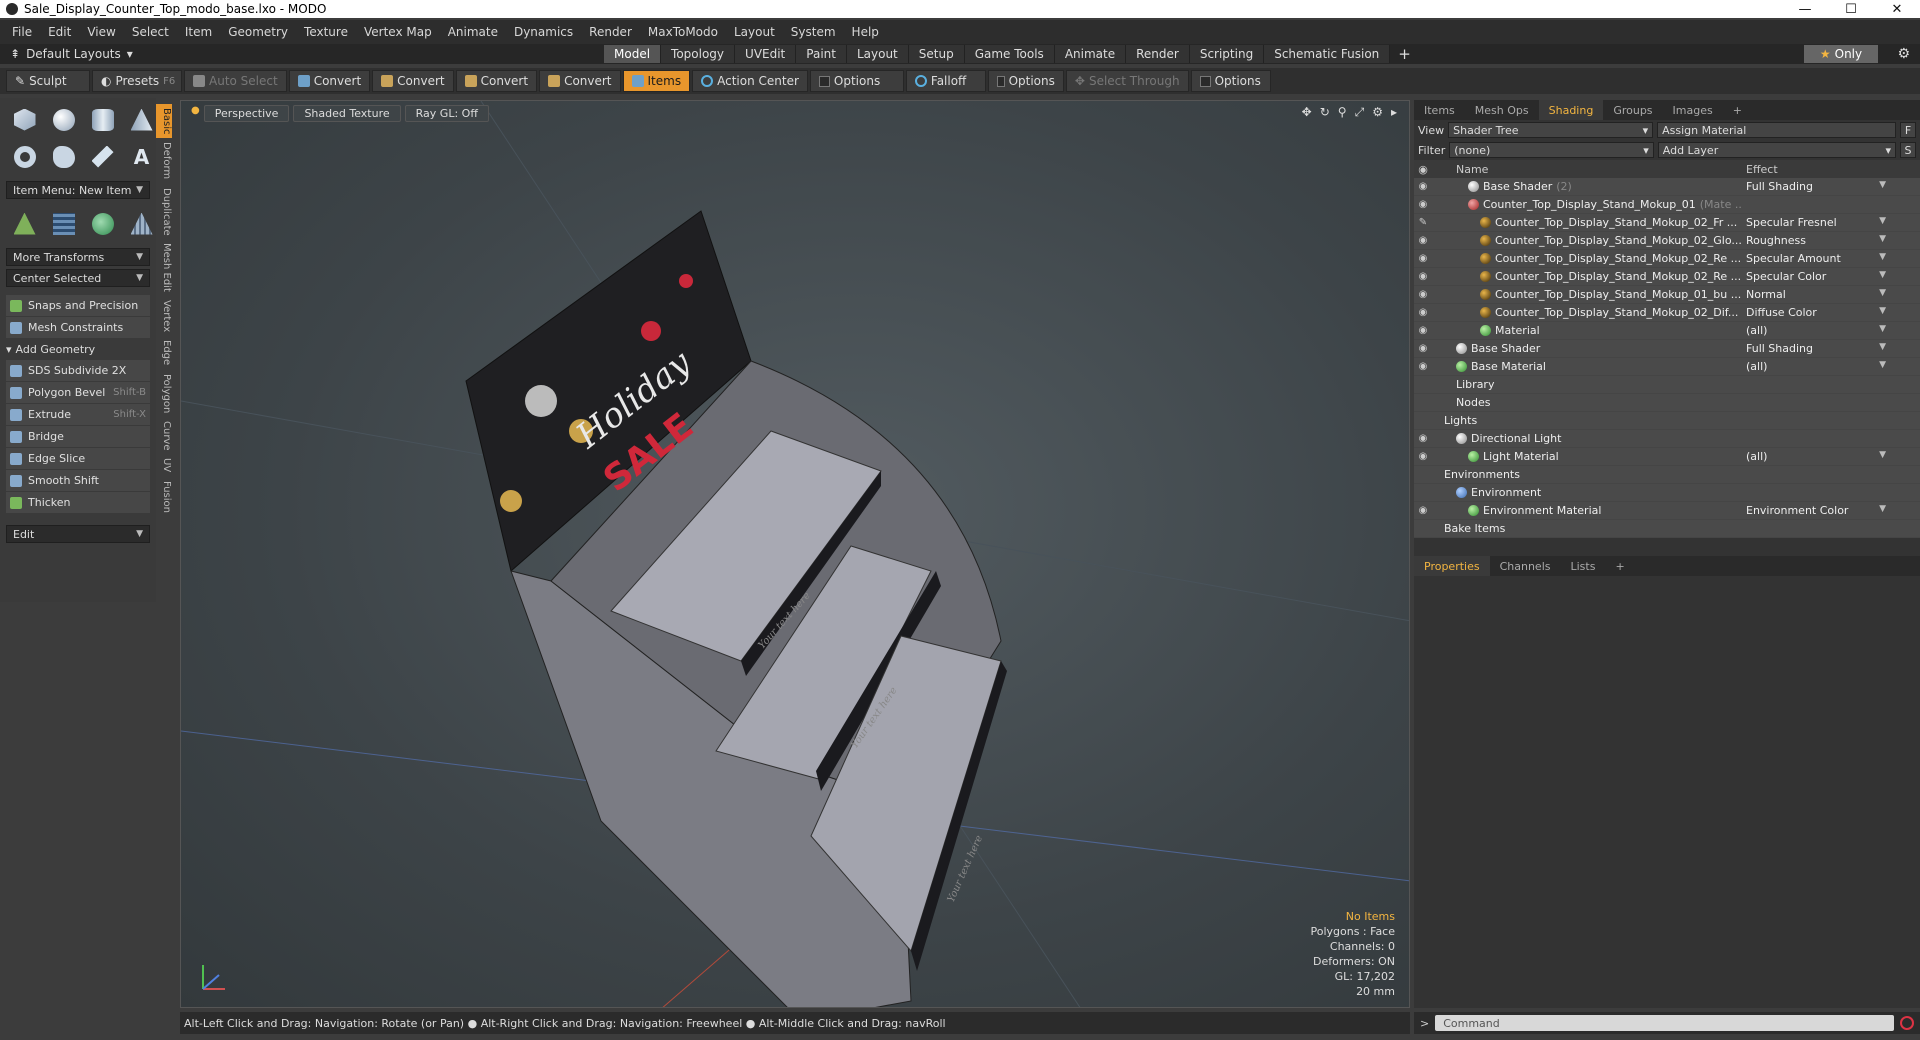 Image resolution: width=1920 pixels, height=1040 pixels. I want to click on play-icon: ▸, so click(1394, 112).